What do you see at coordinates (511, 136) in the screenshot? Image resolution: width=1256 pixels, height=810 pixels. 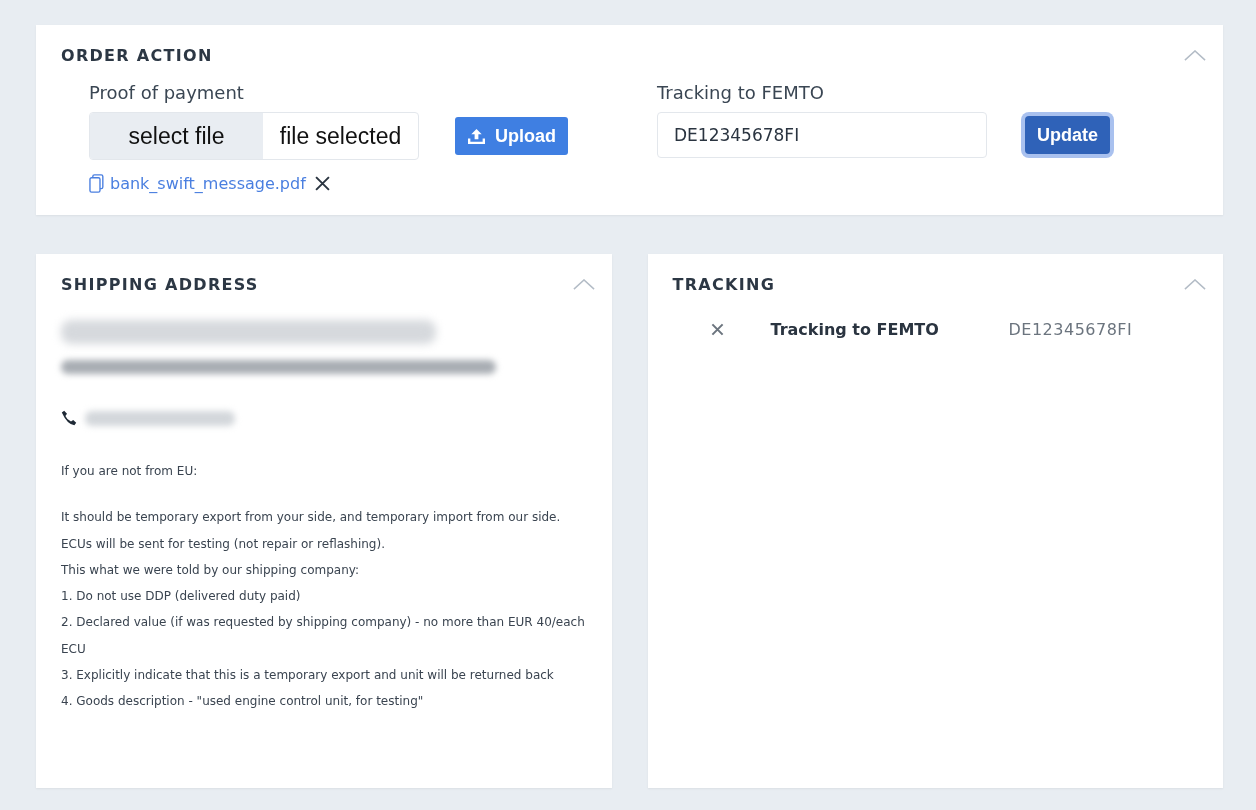 I see `upload-button: Upload` at bounding box center [511, 136].